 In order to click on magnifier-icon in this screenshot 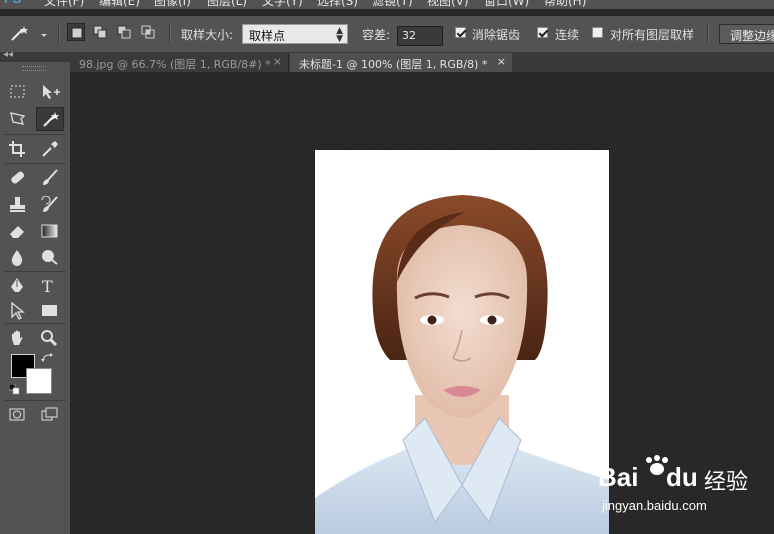, I will do `click(49, 338)`.